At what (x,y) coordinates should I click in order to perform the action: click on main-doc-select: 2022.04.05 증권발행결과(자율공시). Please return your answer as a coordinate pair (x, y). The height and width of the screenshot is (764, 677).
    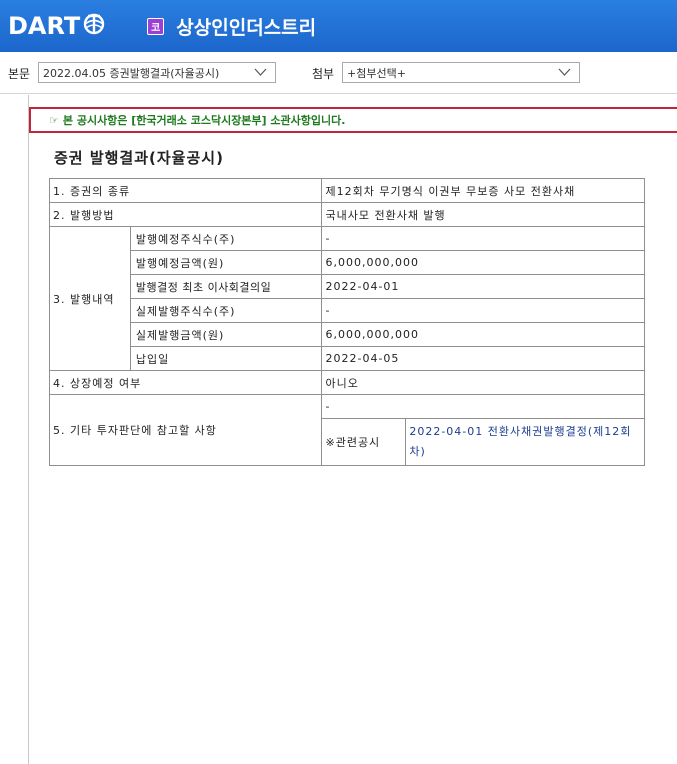
    Looking at the image, I should click on (157, 72).